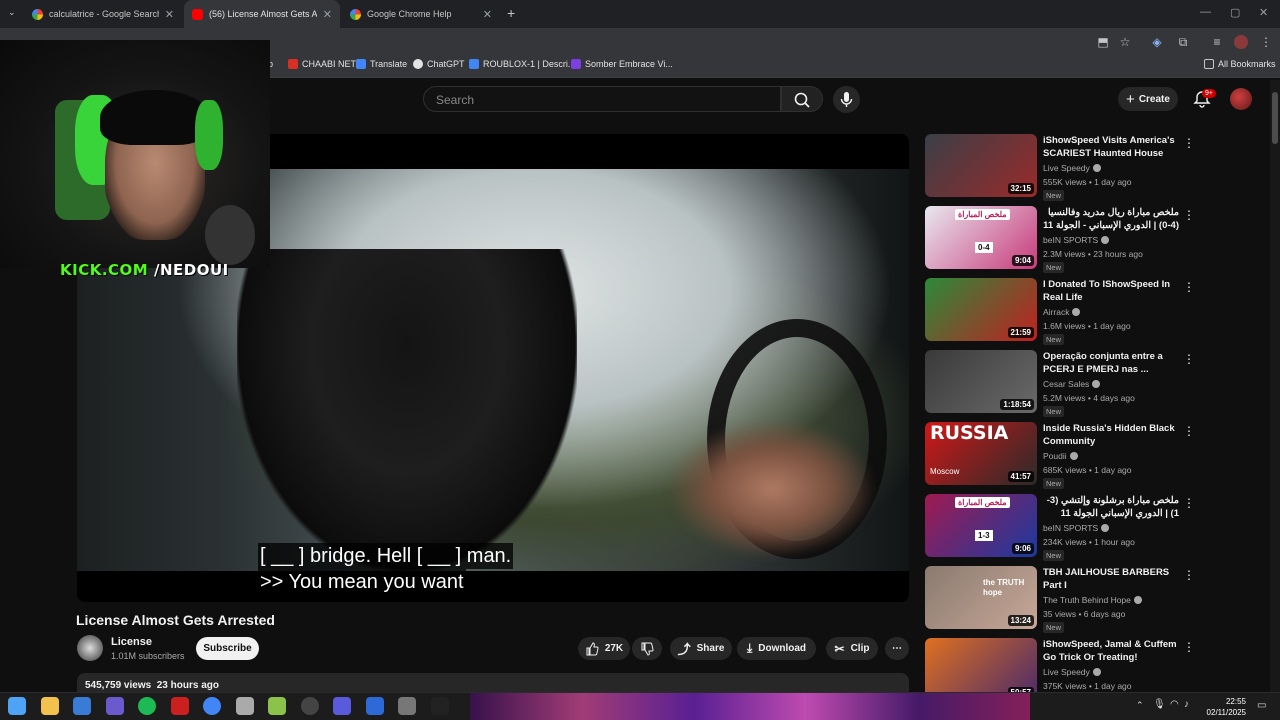 This screenshot has width=1280, height=720. I want to click on store-icon, so click(82, 706).